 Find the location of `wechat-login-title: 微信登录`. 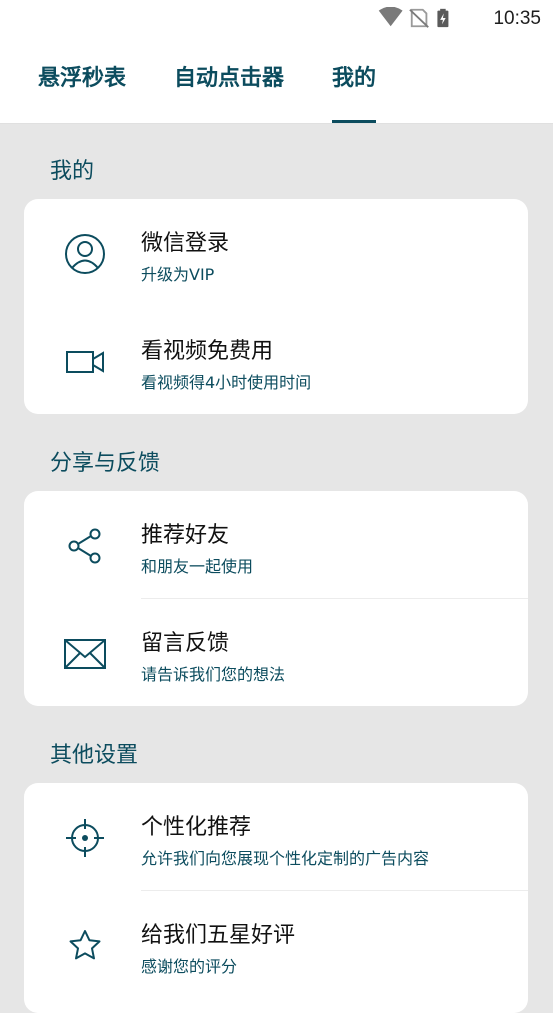

wechat-login-title: 微信登录 is located at coordinates (185, 243).